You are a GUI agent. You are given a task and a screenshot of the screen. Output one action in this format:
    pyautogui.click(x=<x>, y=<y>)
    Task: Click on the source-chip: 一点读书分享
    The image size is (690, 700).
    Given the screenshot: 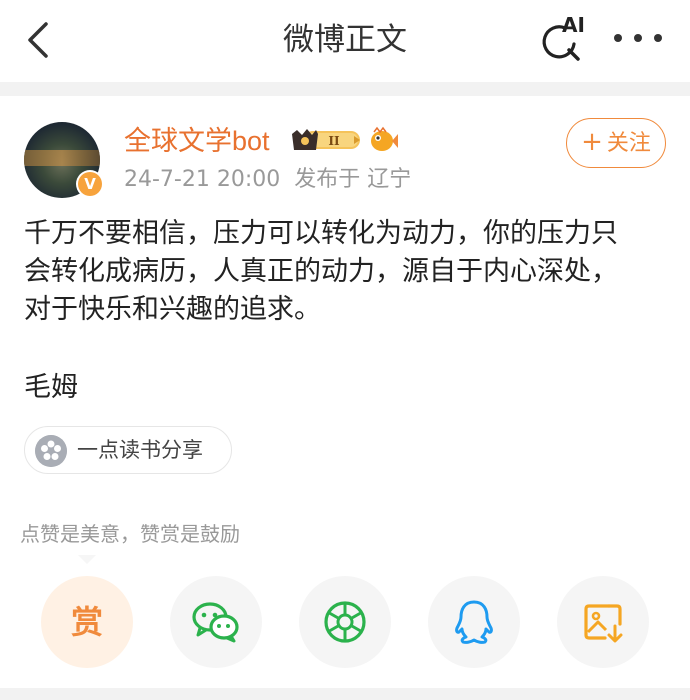 What is the action you would take?
    pyautogui.click(x=128, y=450)
    